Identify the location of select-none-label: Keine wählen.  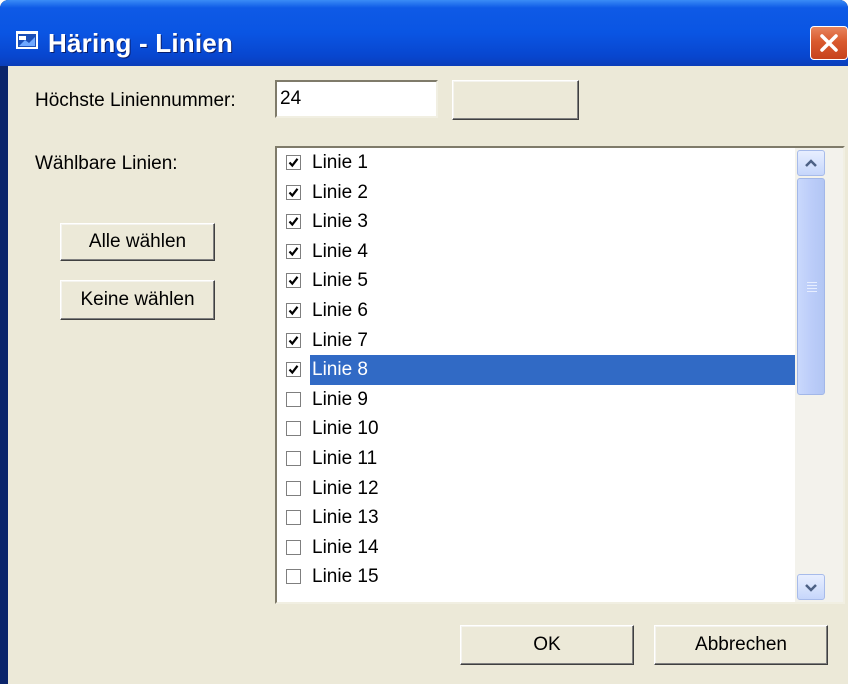
(137, 299).